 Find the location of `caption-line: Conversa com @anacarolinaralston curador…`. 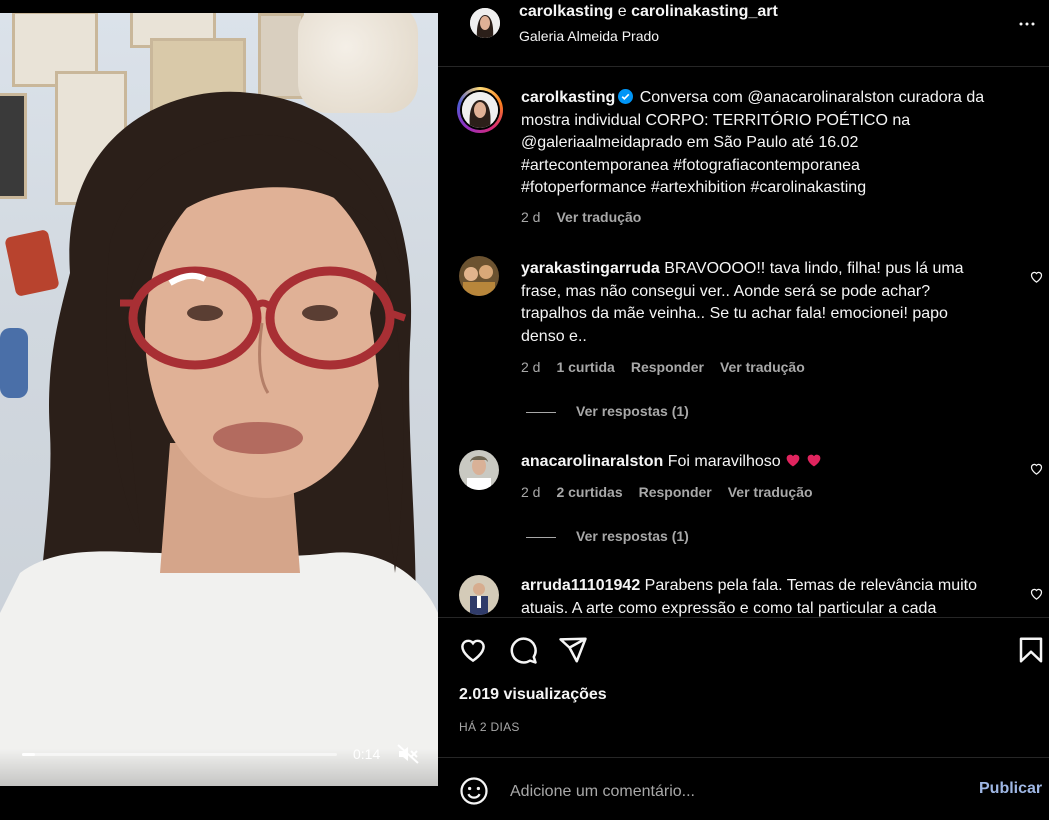

caption-line: Conversa com @anacarolinaralston curador… is located at coordinates (812, 97).